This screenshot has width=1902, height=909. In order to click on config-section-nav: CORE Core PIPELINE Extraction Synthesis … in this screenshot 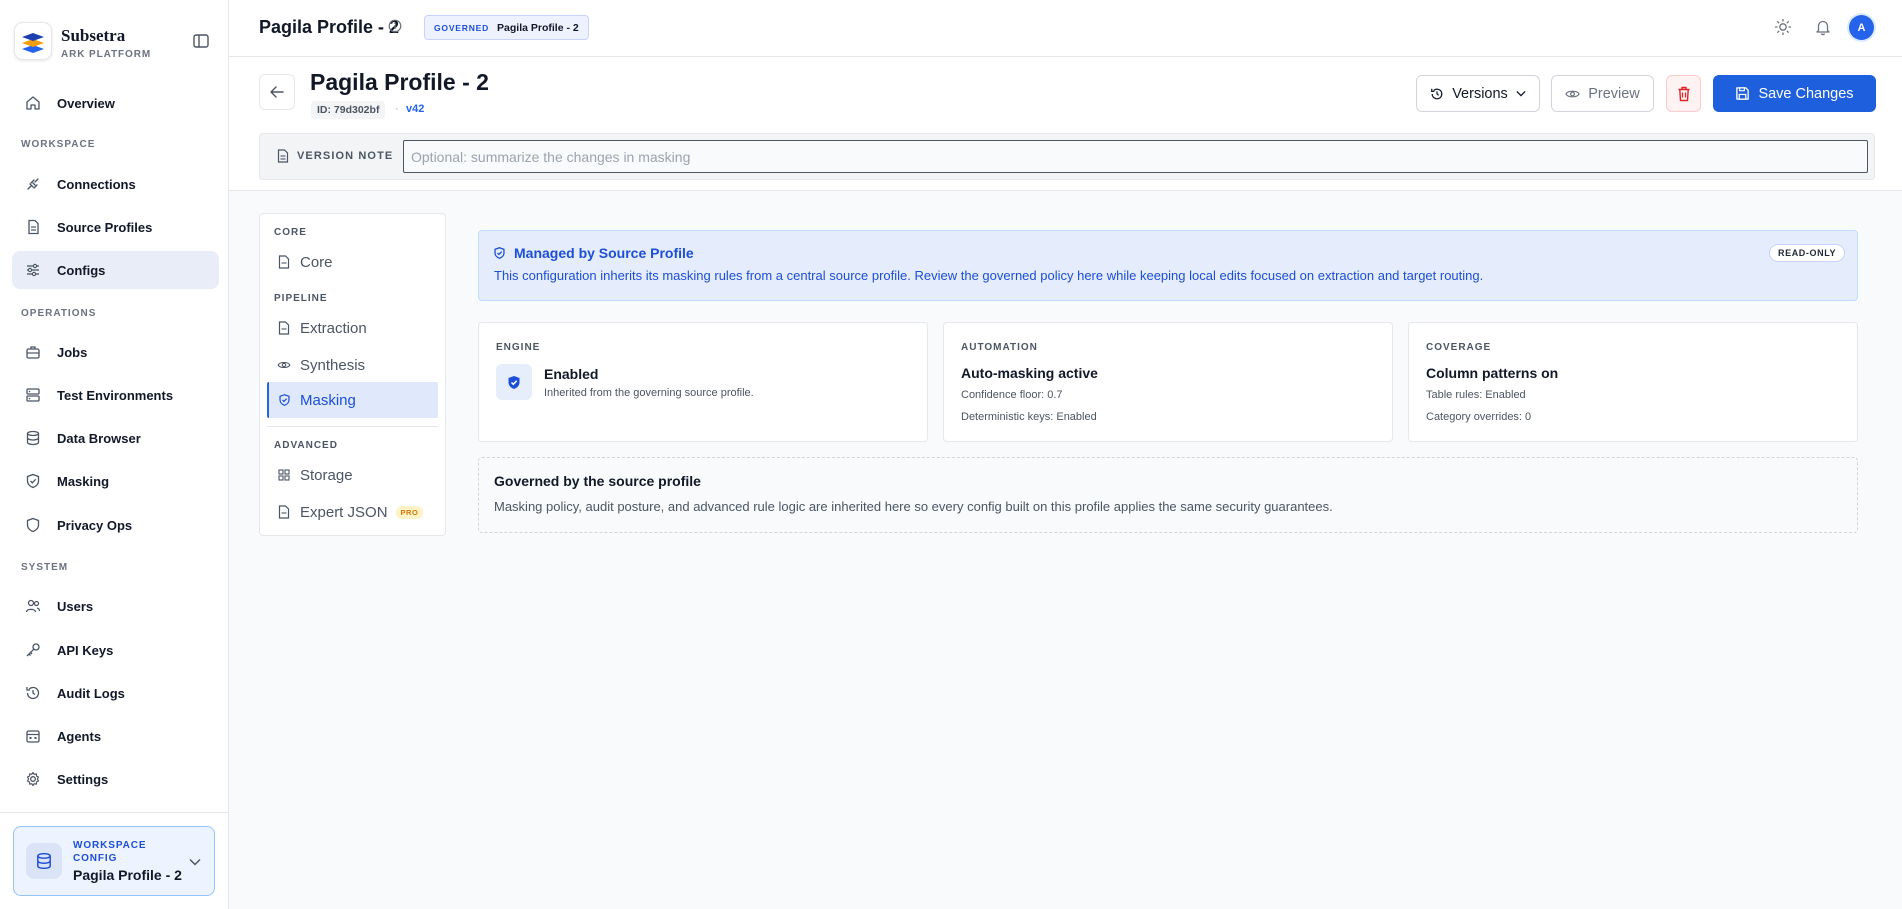, I will do `click(352, 374)`.